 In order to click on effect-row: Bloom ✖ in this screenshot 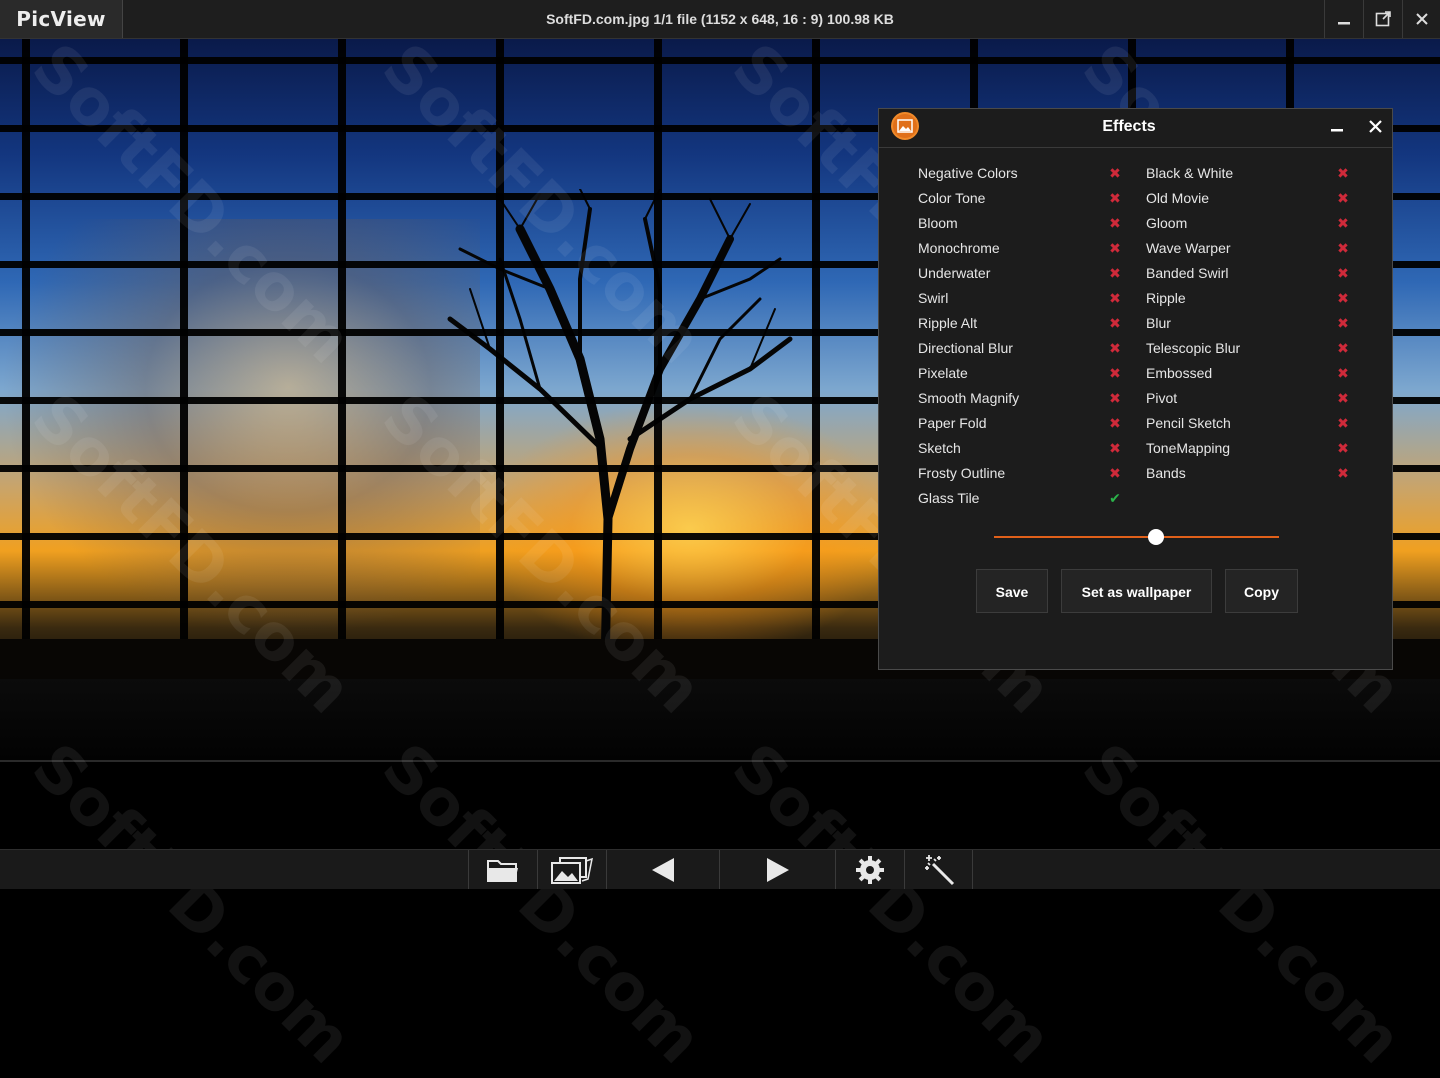, I will do `click(1023, 223)`.